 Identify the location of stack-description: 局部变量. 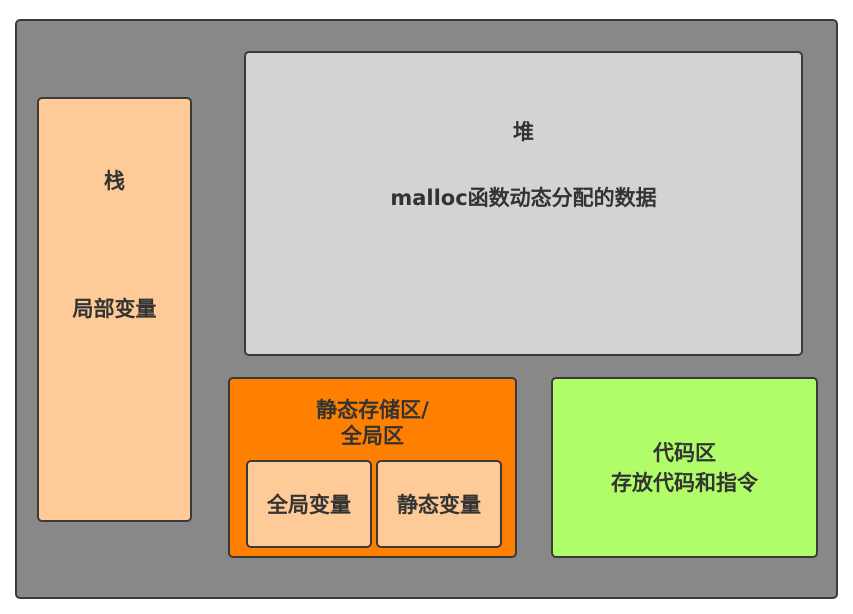
(114, 309).